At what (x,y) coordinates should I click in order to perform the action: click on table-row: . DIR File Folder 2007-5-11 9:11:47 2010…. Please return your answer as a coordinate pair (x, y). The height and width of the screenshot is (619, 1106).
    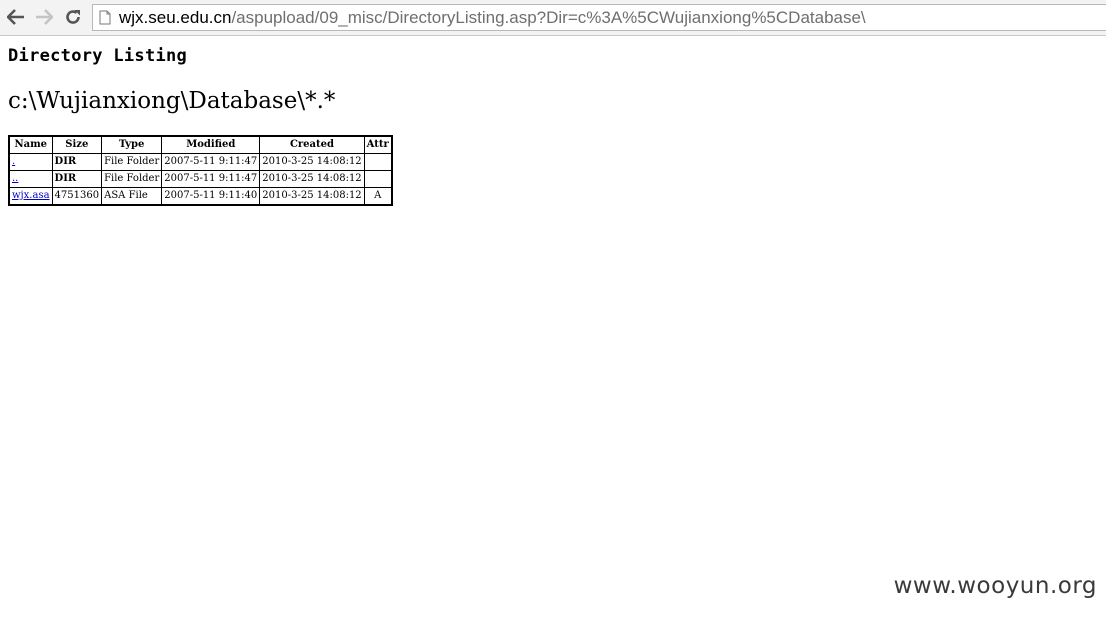
    Looking at the image, I should click on (200, 162).